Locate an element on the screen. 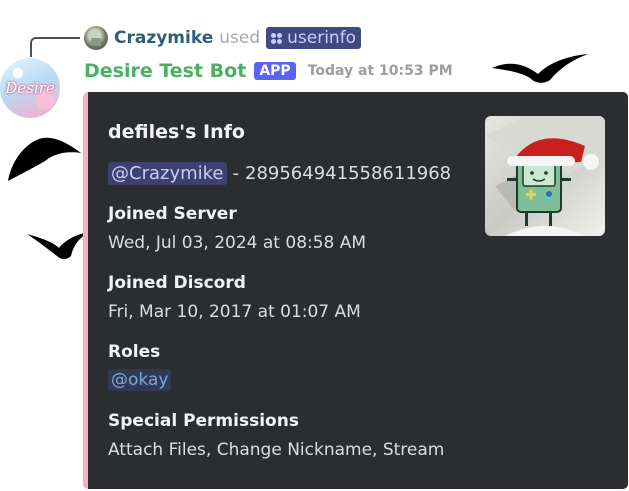 The width and height of the screenshot is (629, 491). field-value: Fri, Mar 10, 2017 at 01:07 AM is located at coordinates (234, 312).